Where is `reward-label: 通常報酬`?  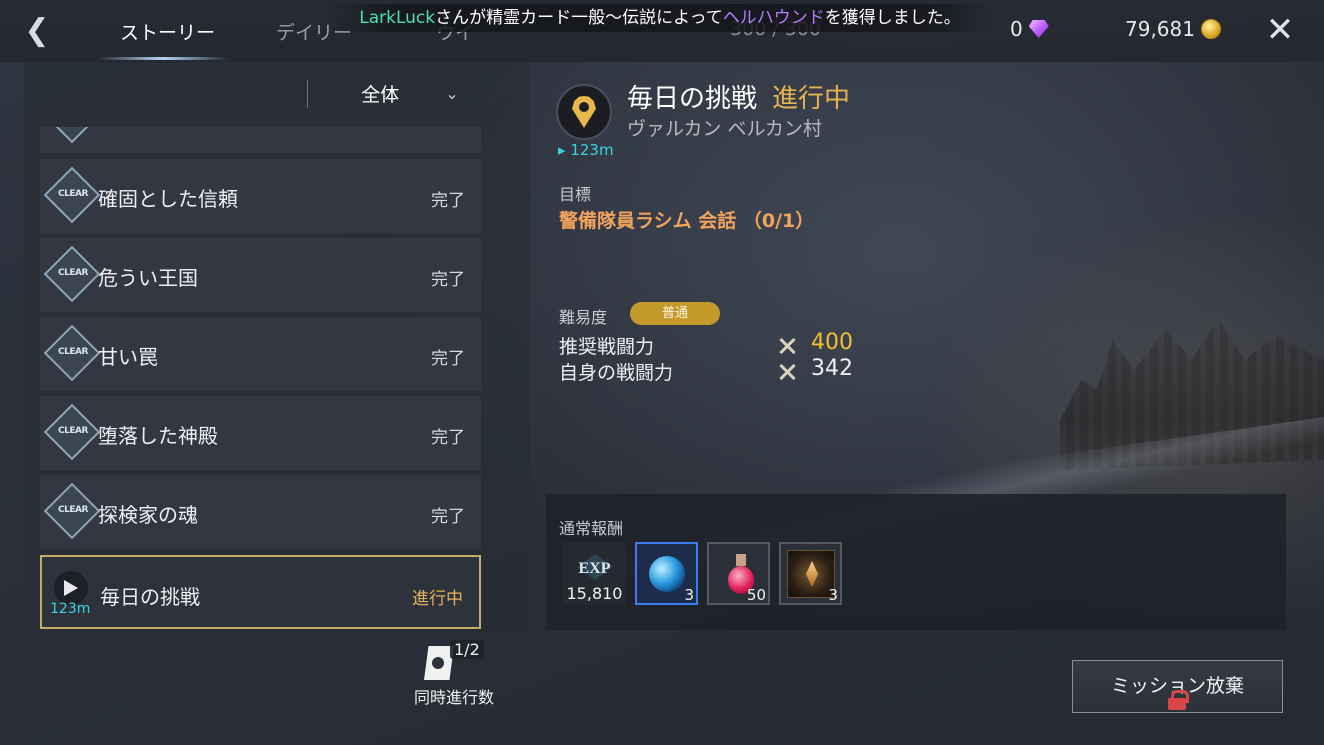
reward-label: 通常報酬 is located at coordinates (591, 528).